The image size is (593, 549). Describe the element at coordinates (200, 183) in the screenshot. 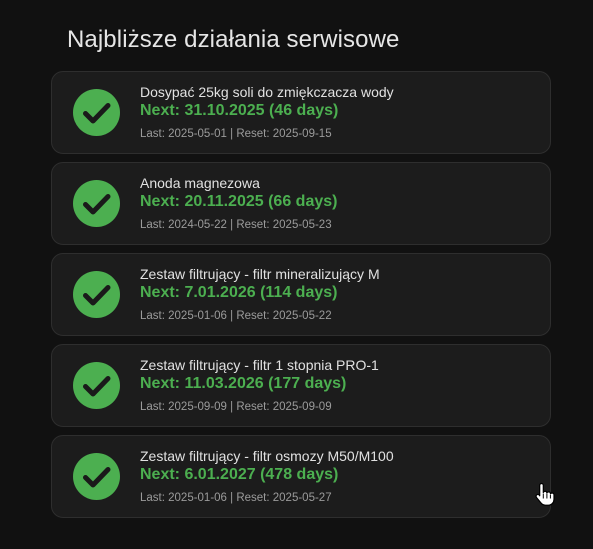

I see `item-name: Anoda magnezowa` at that location.